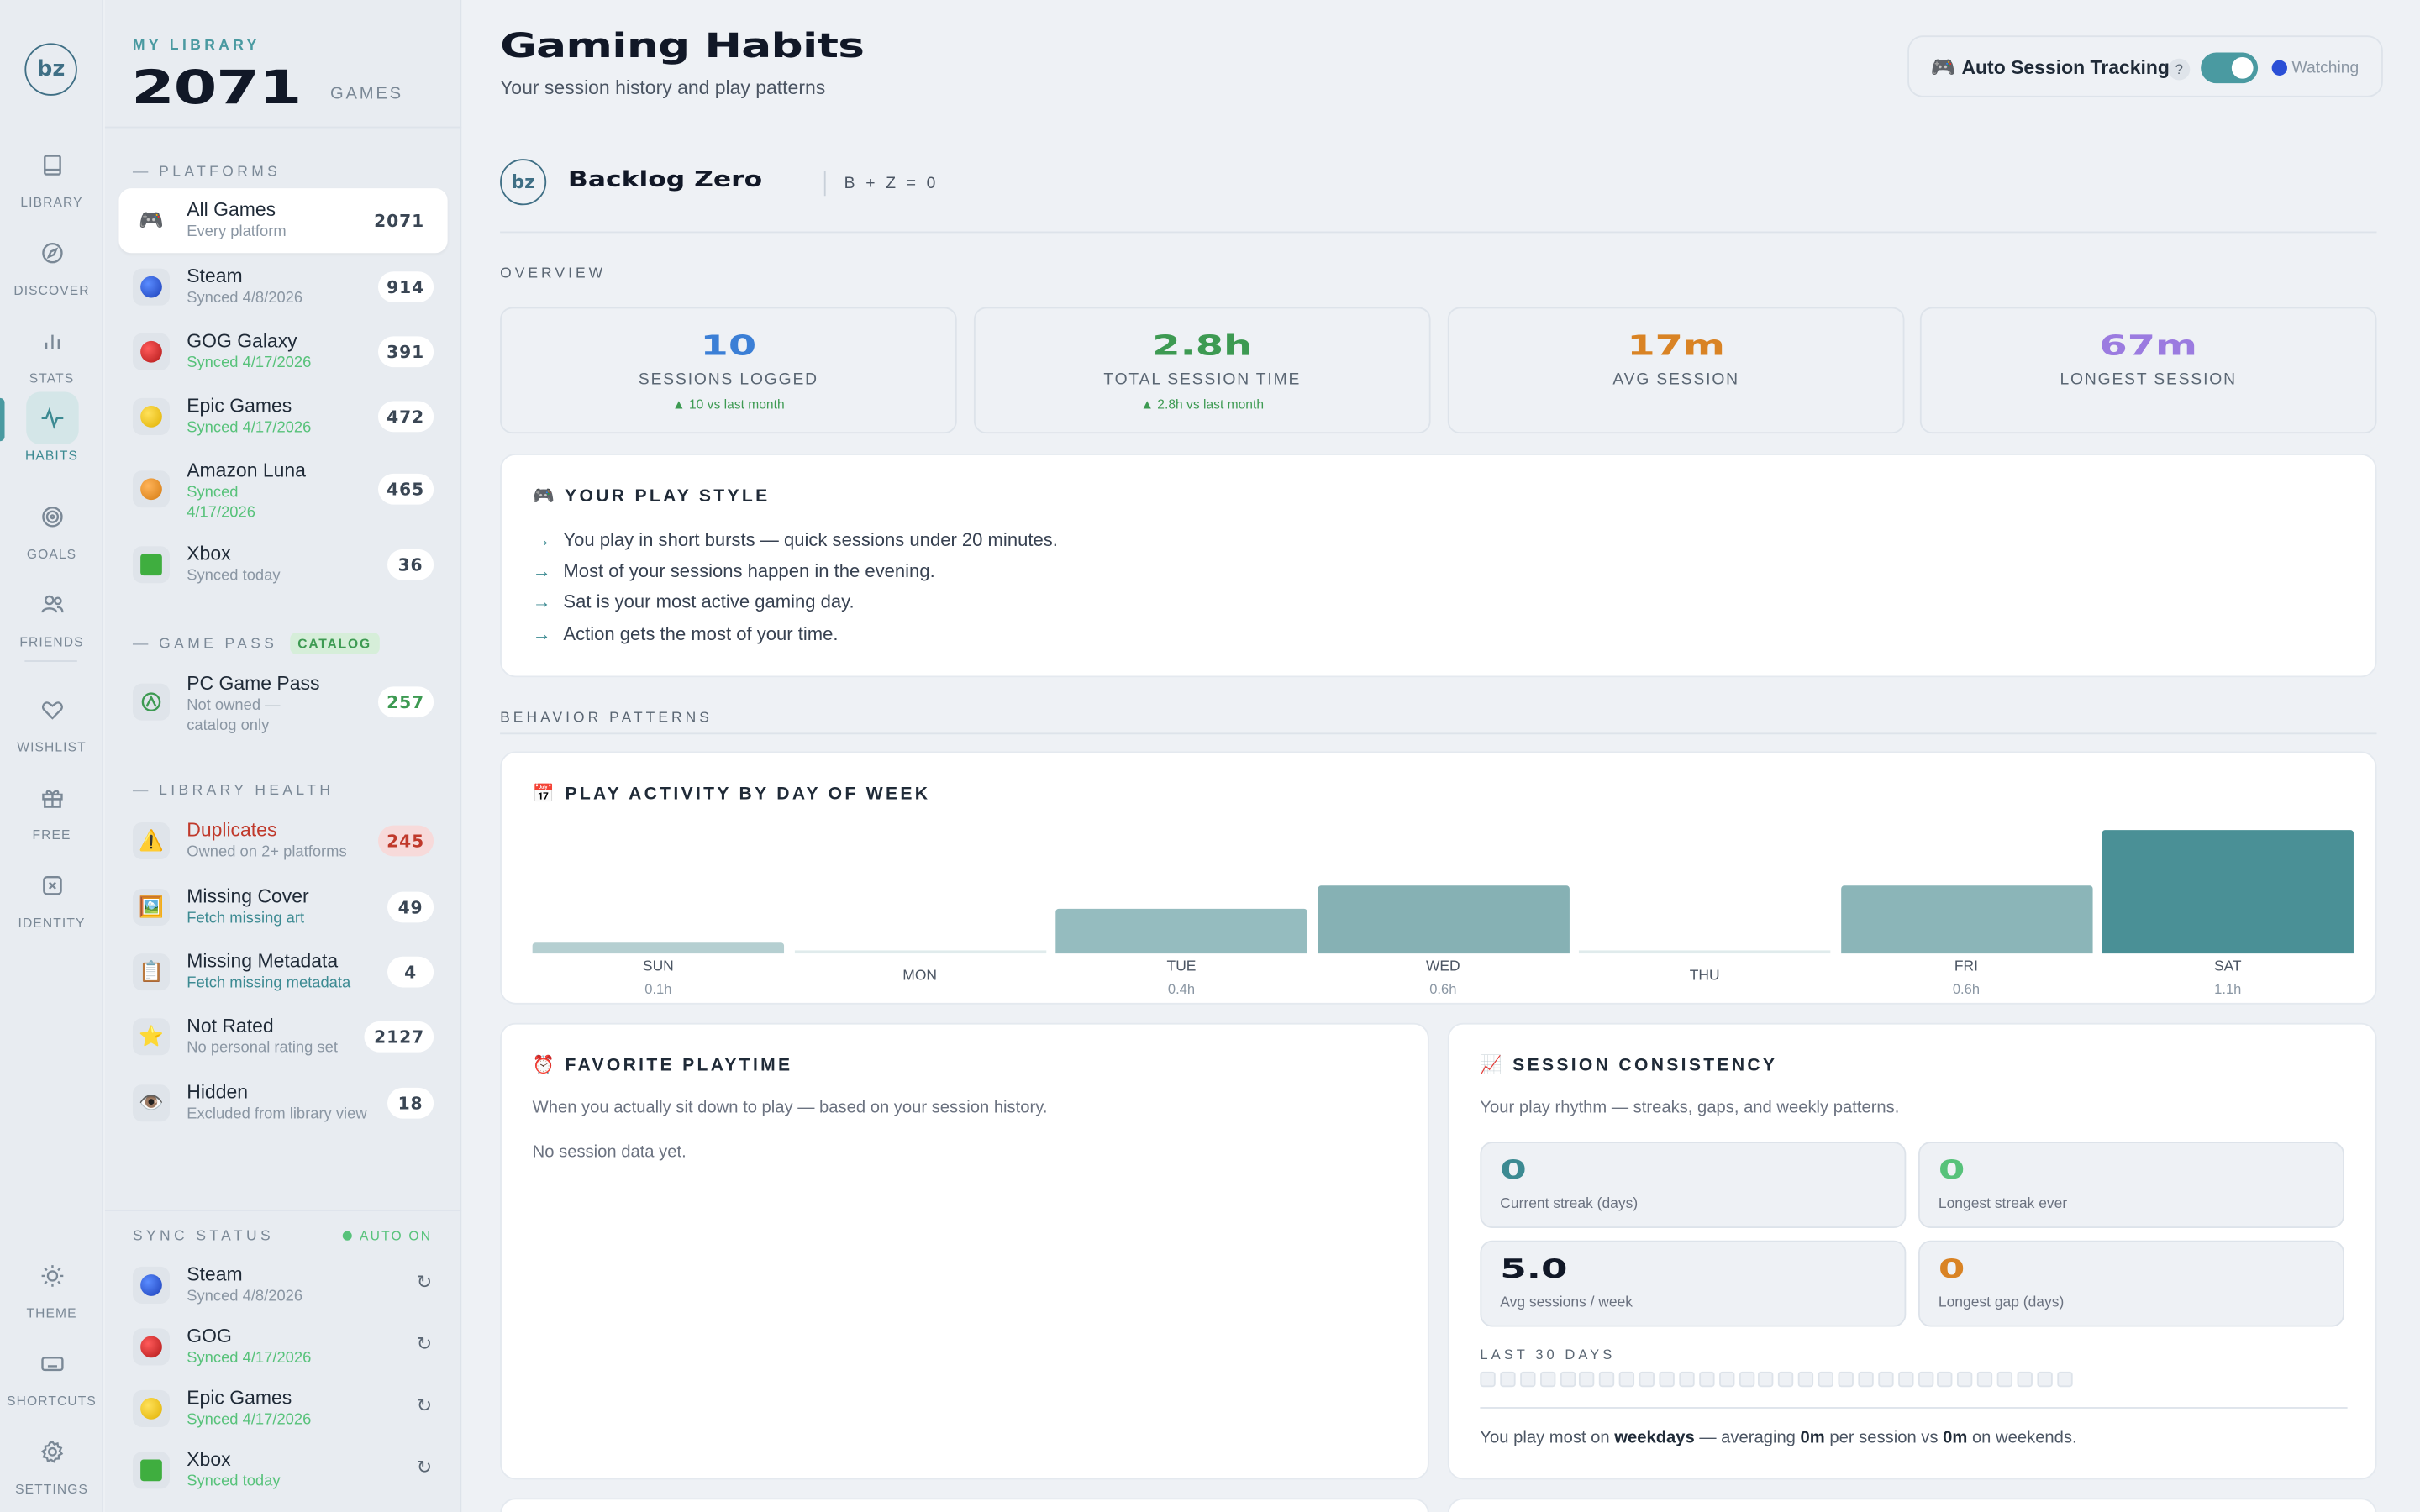 This screenshot has width=2420, height=1512. What do you see at coordinates (151, 841) in the screenshot?
I see `warning-icon: ⚠️` at bounding box center [151, 841].